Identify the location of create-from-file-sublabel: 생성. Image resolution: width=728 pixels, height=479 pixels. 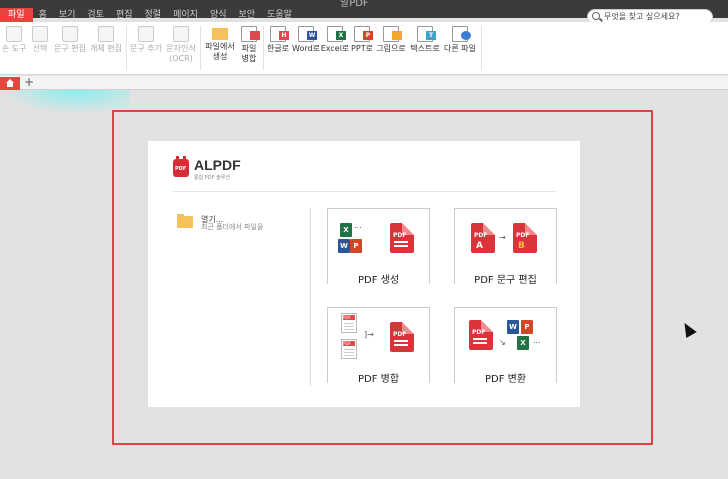
(220, 56).